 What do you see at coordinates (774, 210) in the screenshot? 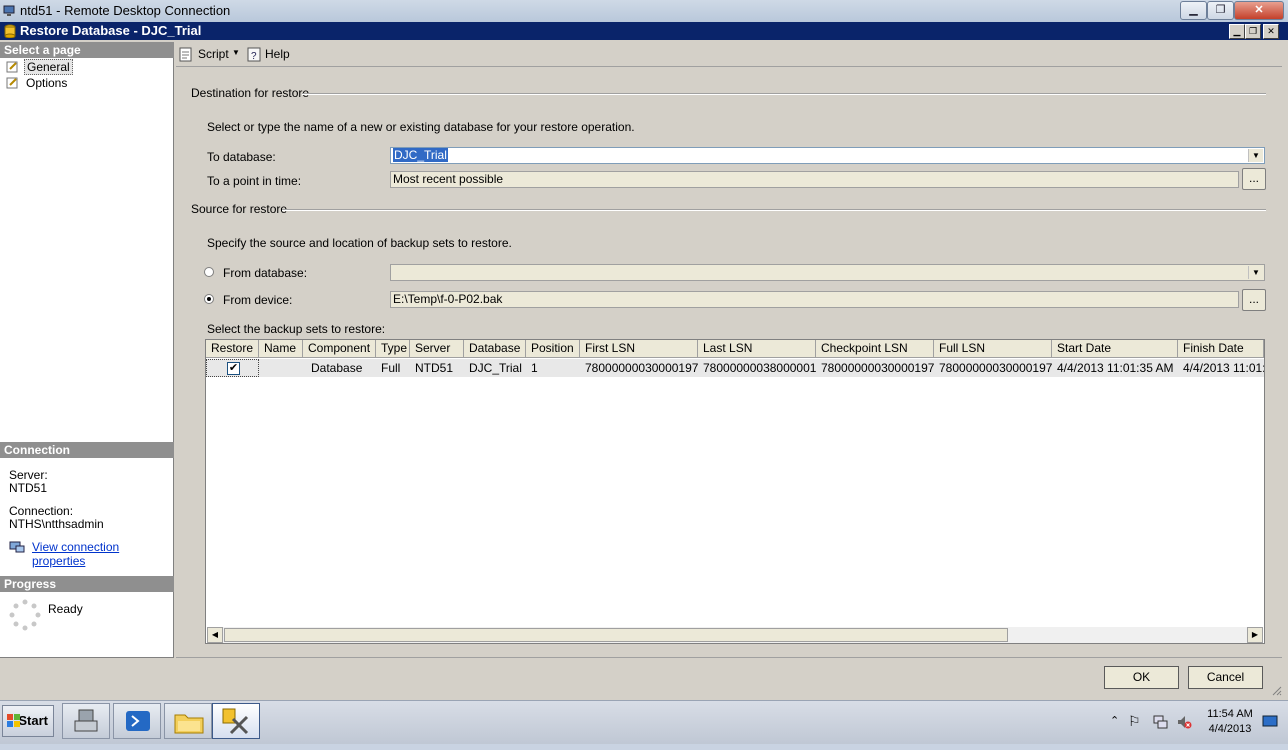
I see `source-divider` at bounding box center [774, 210].